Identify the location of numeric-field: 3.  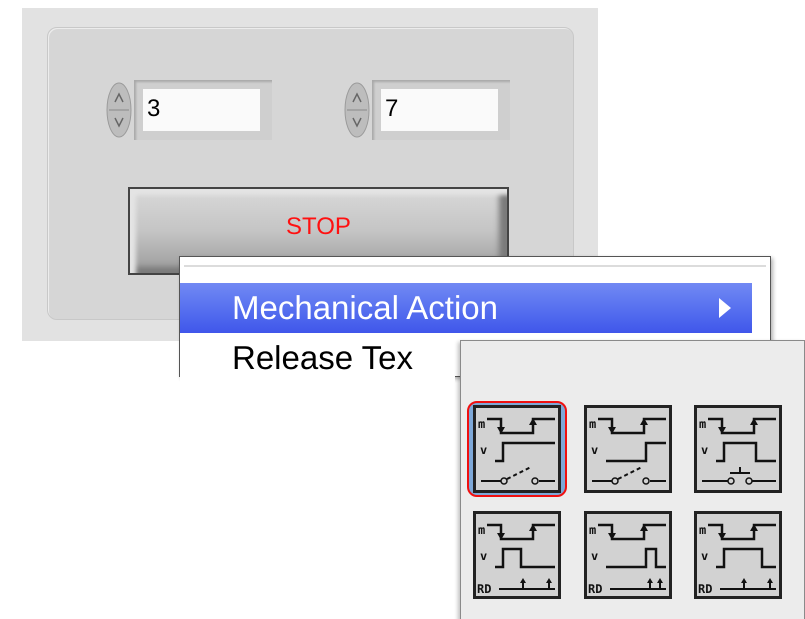
(203, 110).